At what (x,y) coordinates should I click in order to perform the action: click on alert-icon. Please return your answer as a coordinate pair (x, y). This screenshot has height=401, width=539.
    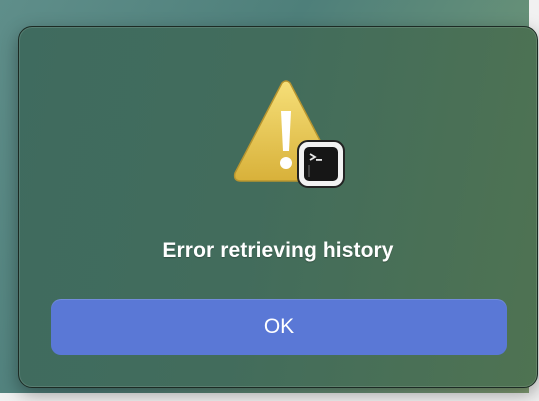
    Looking at the image, I should click on (284, 136).